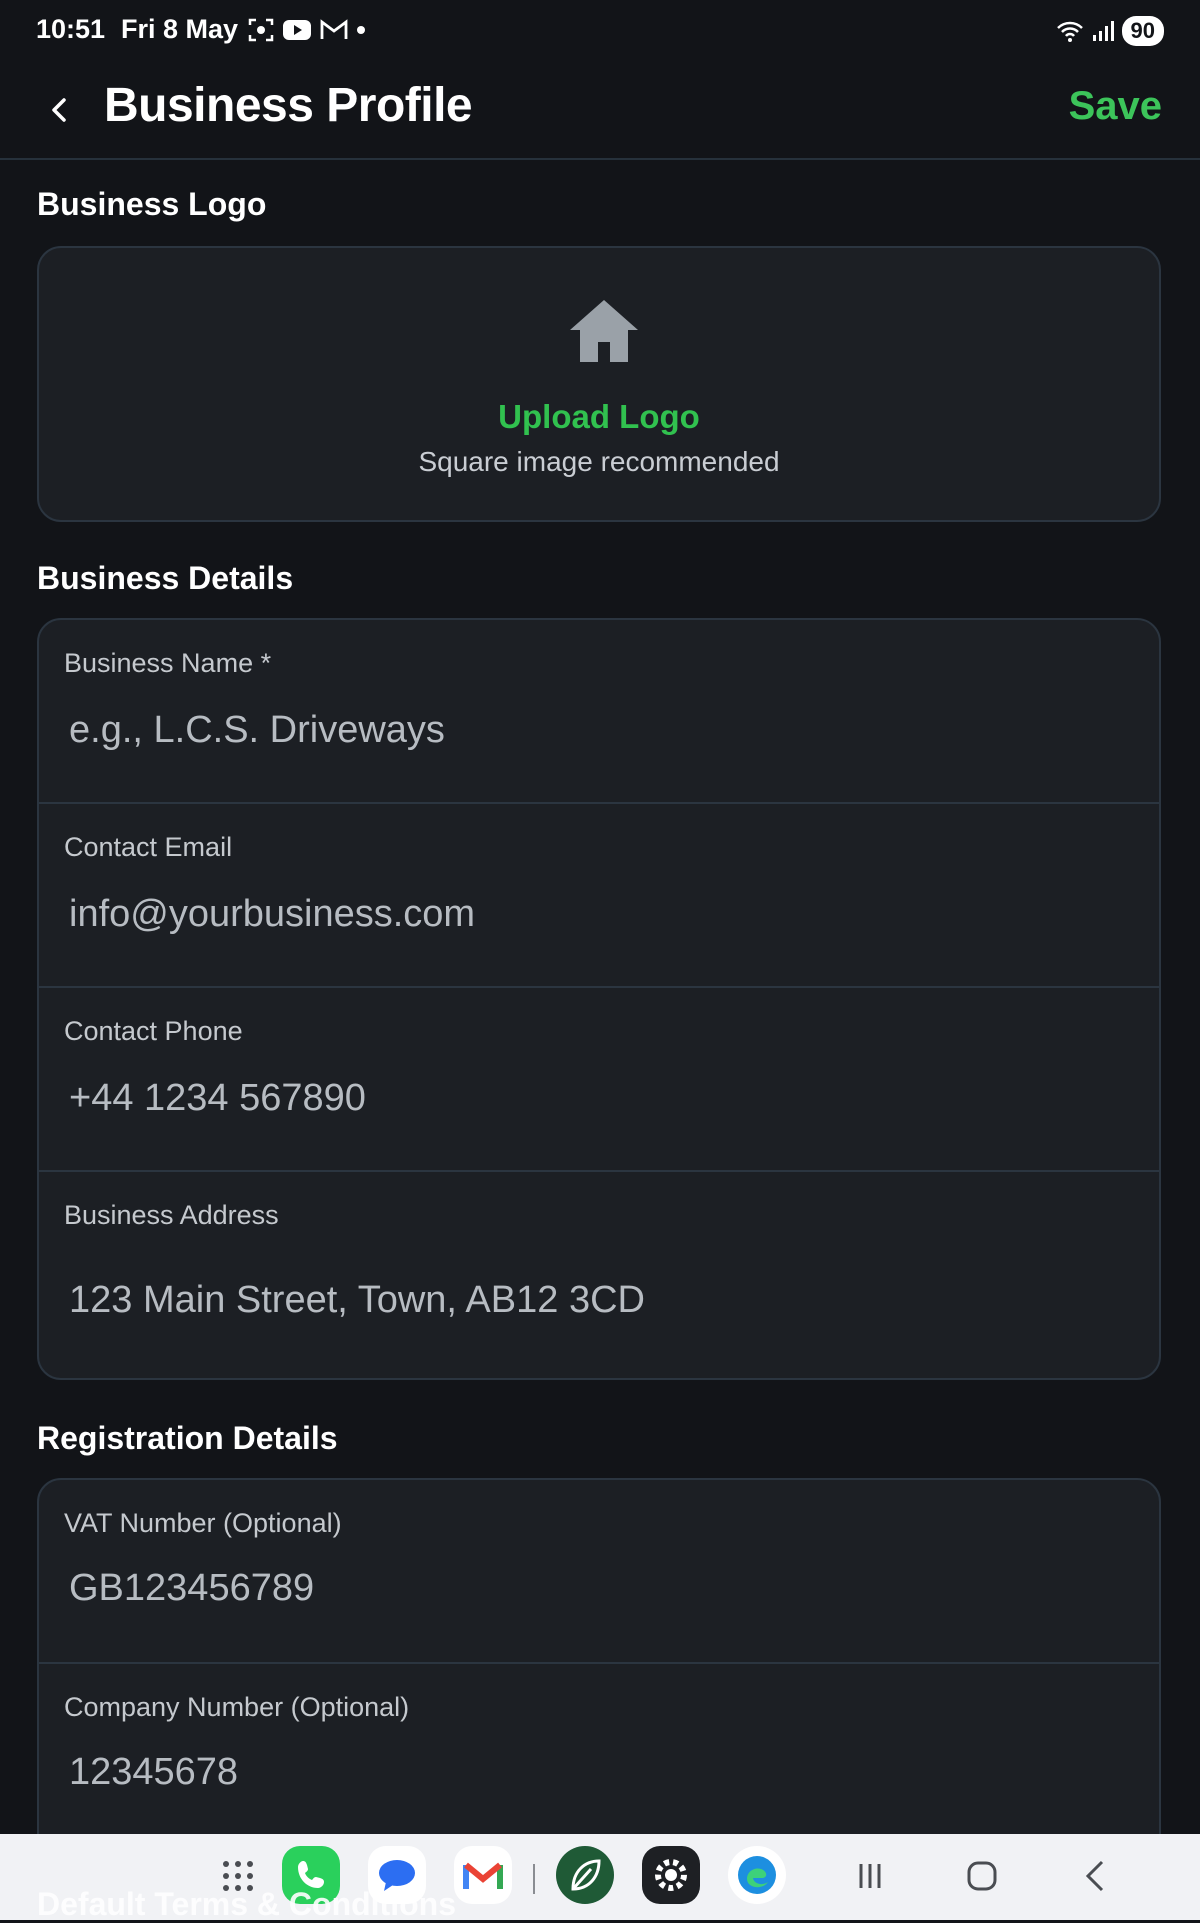 This screenshot has height=1923, width=1200. Describe the element at coordinates (585, 1875) in the screenshot. I see `leaf-app-icon` at that location.